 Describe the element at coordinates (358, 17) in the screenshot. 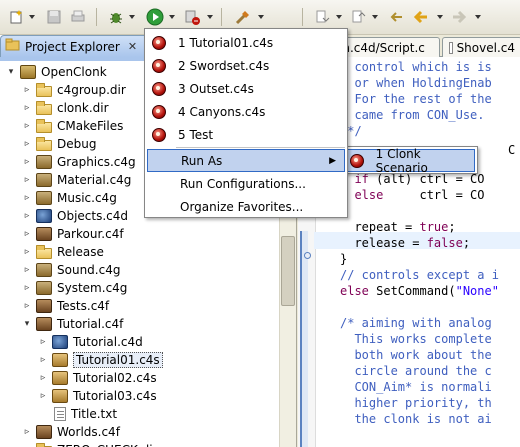

I see `prev-annotation-icon` at that location.